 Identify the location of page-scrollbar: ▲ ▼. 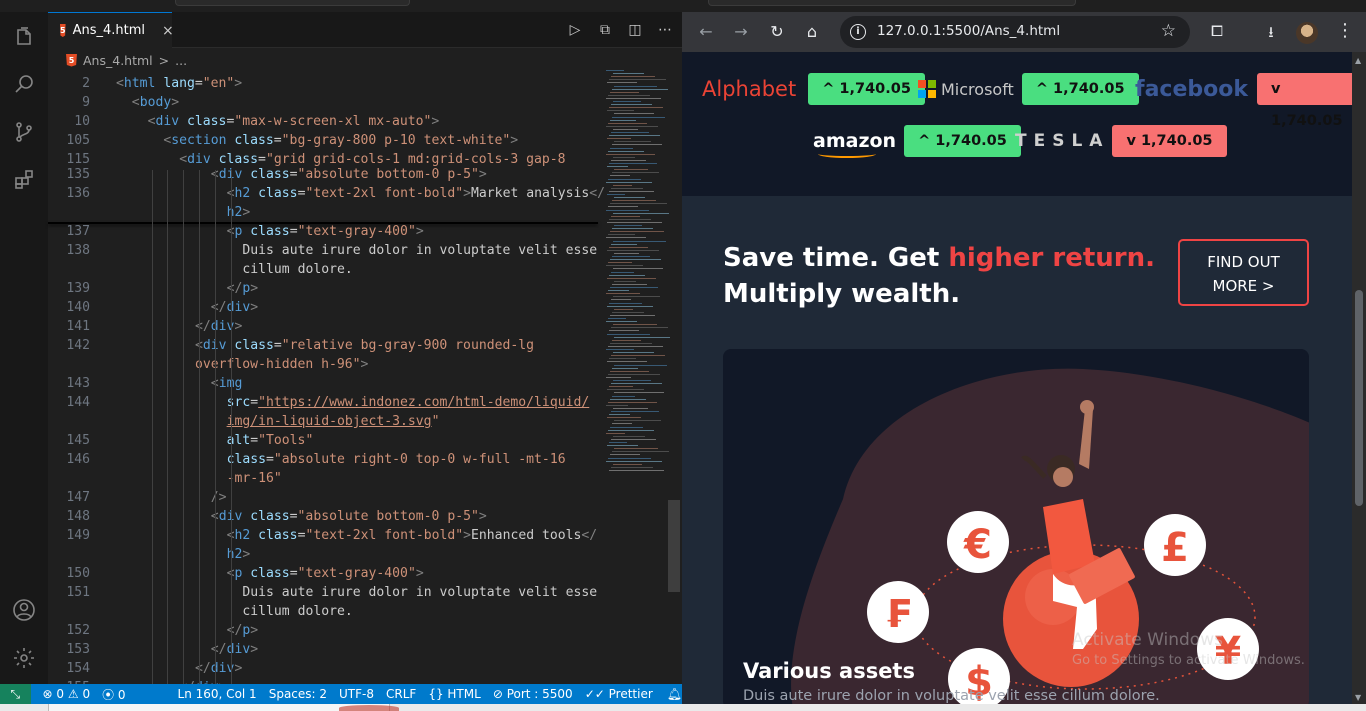
(1359, 378).